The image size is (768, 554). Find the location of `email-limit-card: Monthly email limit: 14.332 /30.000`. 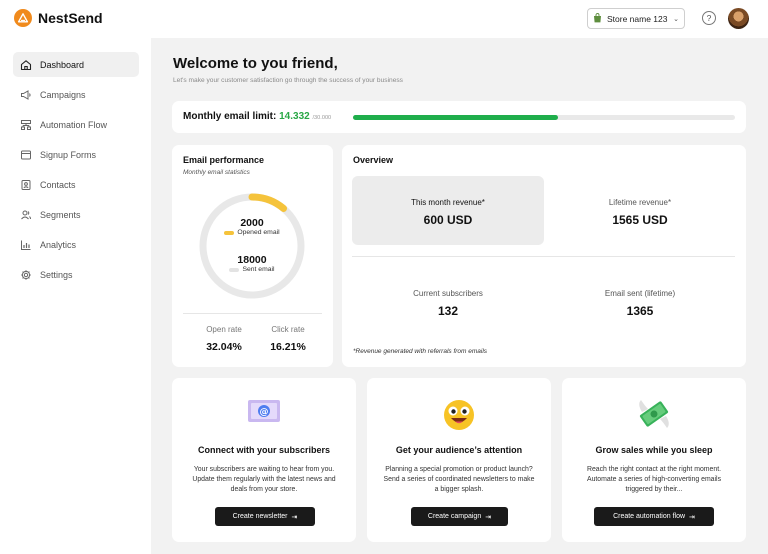

email-limit-card: Monthly email limit: 14.332 /30.000 is located at coordinates (459, 117).